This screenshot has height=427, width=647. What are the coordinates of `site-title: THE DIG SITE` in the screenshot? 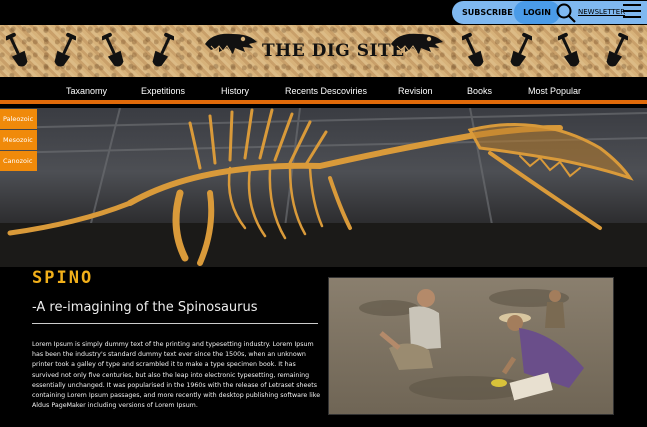 It's located at (333, 51).